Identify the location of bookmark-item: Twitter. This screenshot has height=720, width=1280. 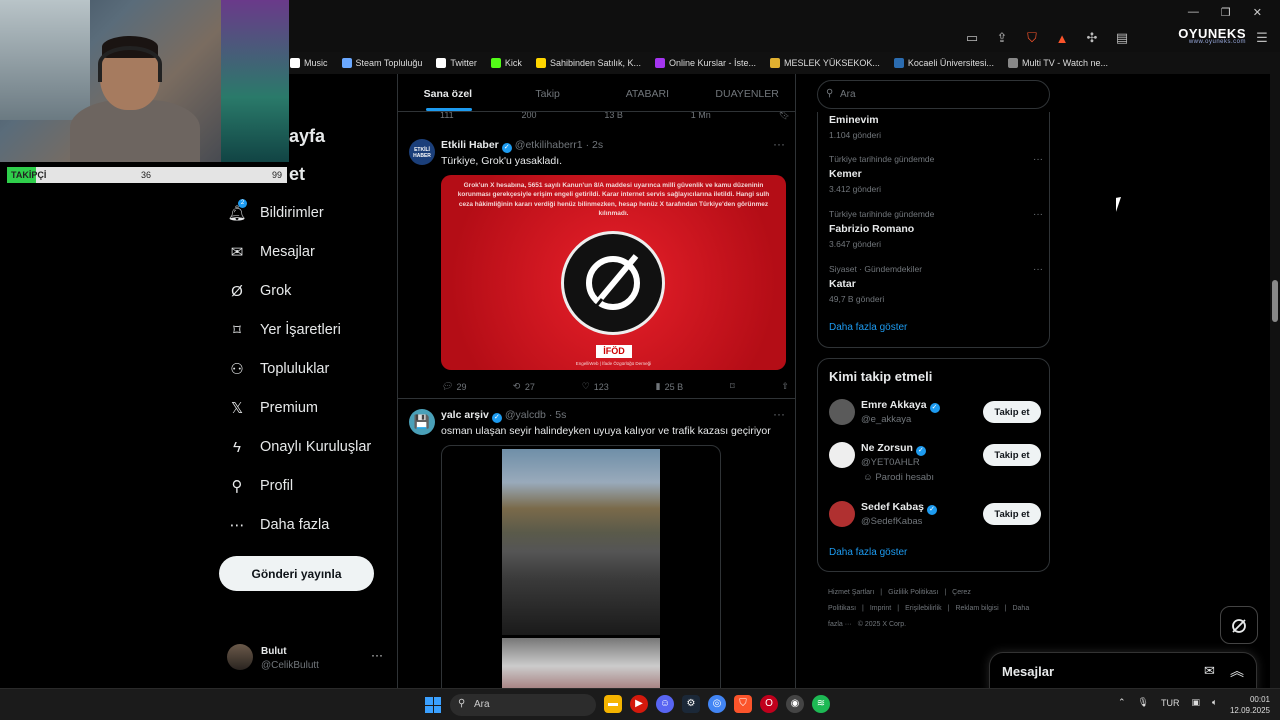
(456, 63).